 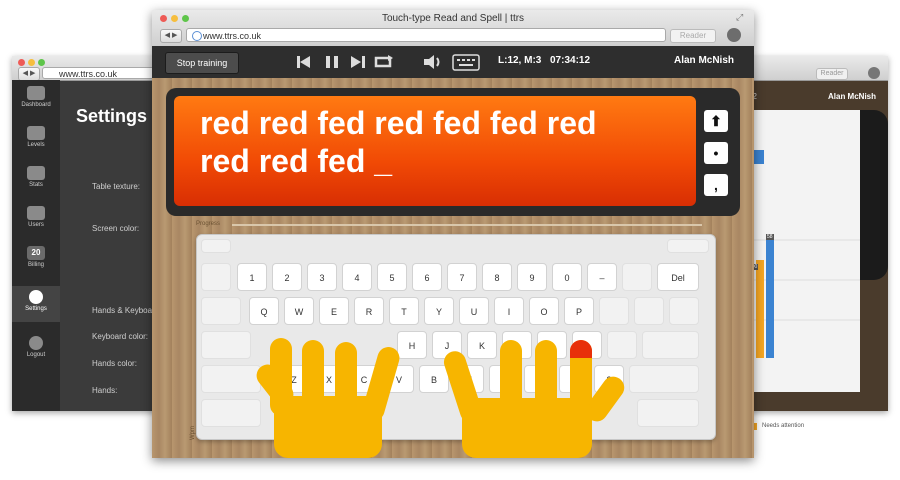 I want to click on key-i: I, so click(x=509, y=311).